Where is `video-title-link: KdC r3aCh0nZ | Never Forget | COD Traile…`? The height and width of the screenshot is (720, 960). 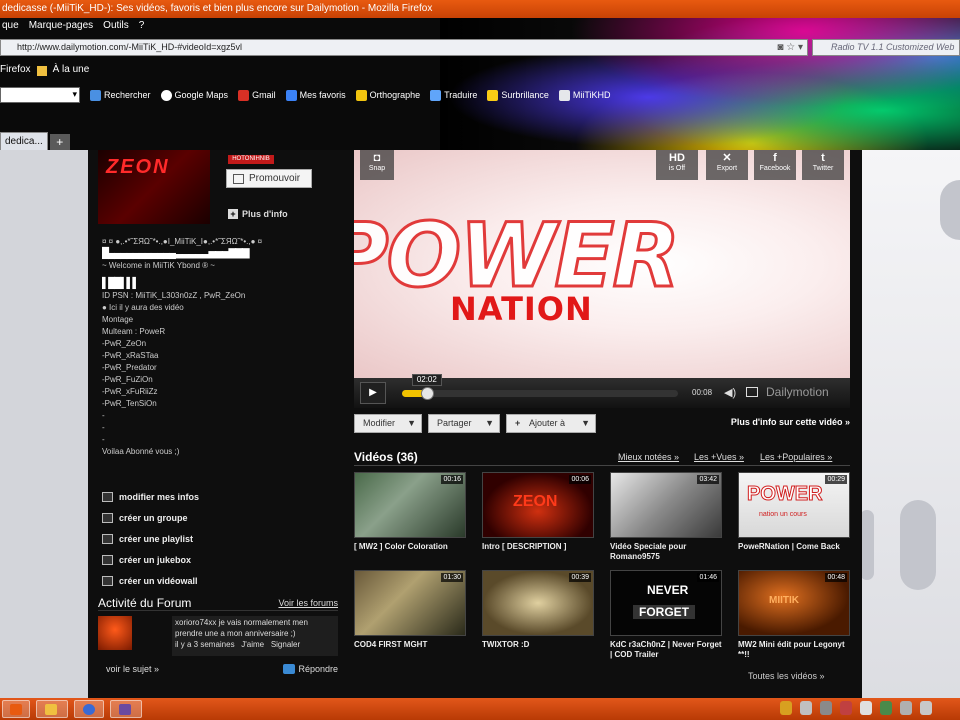 video-title-link: KdC r3aCh0nZ | Never Forget | COD Traile… is located at coordinates (668, 650).